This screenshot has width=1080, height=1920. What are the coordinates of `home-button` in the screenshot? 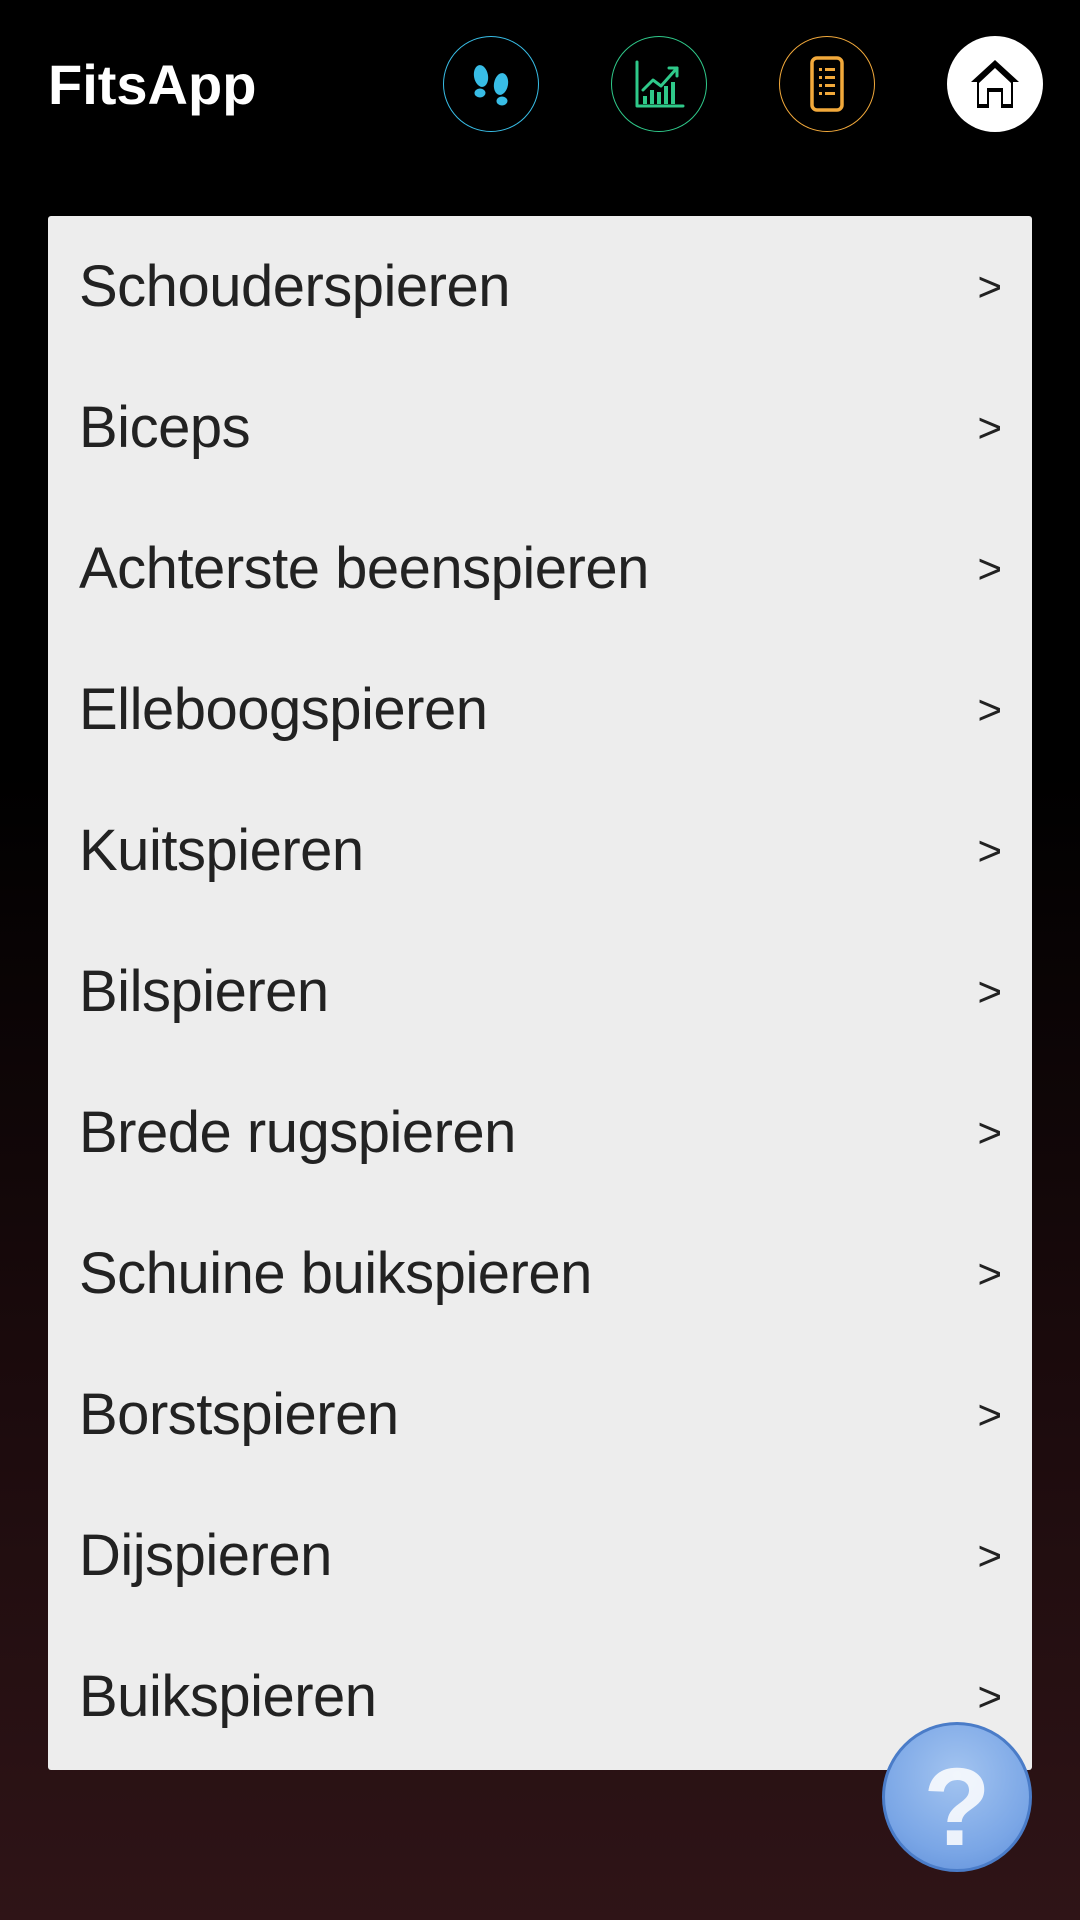 It's located at (995, 84).